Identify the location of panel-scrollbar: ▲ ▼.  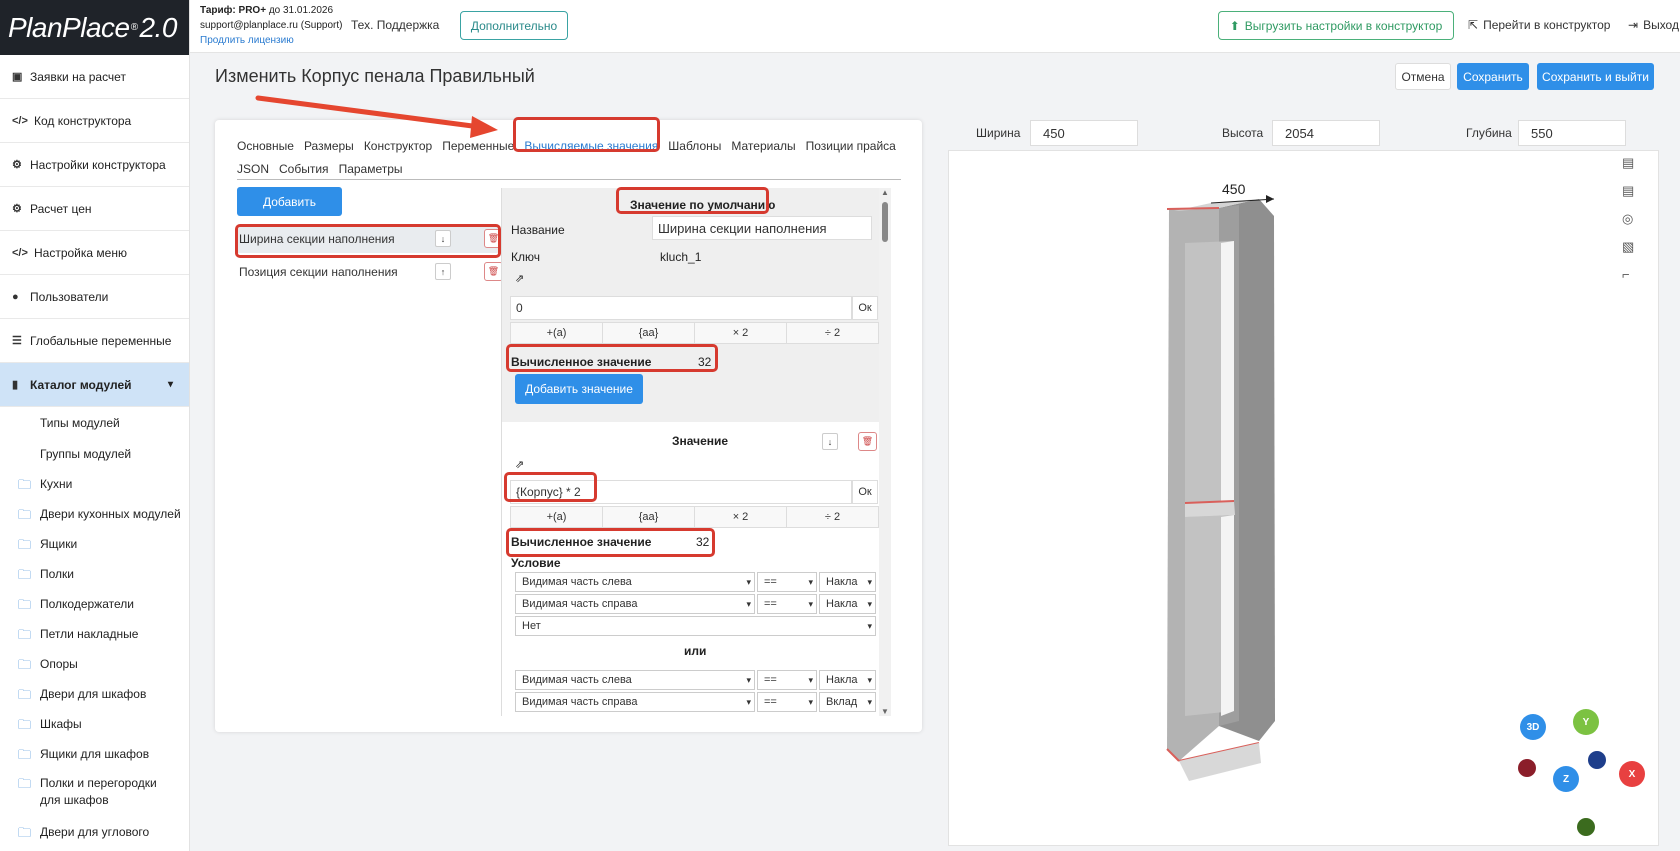
(885, 452).